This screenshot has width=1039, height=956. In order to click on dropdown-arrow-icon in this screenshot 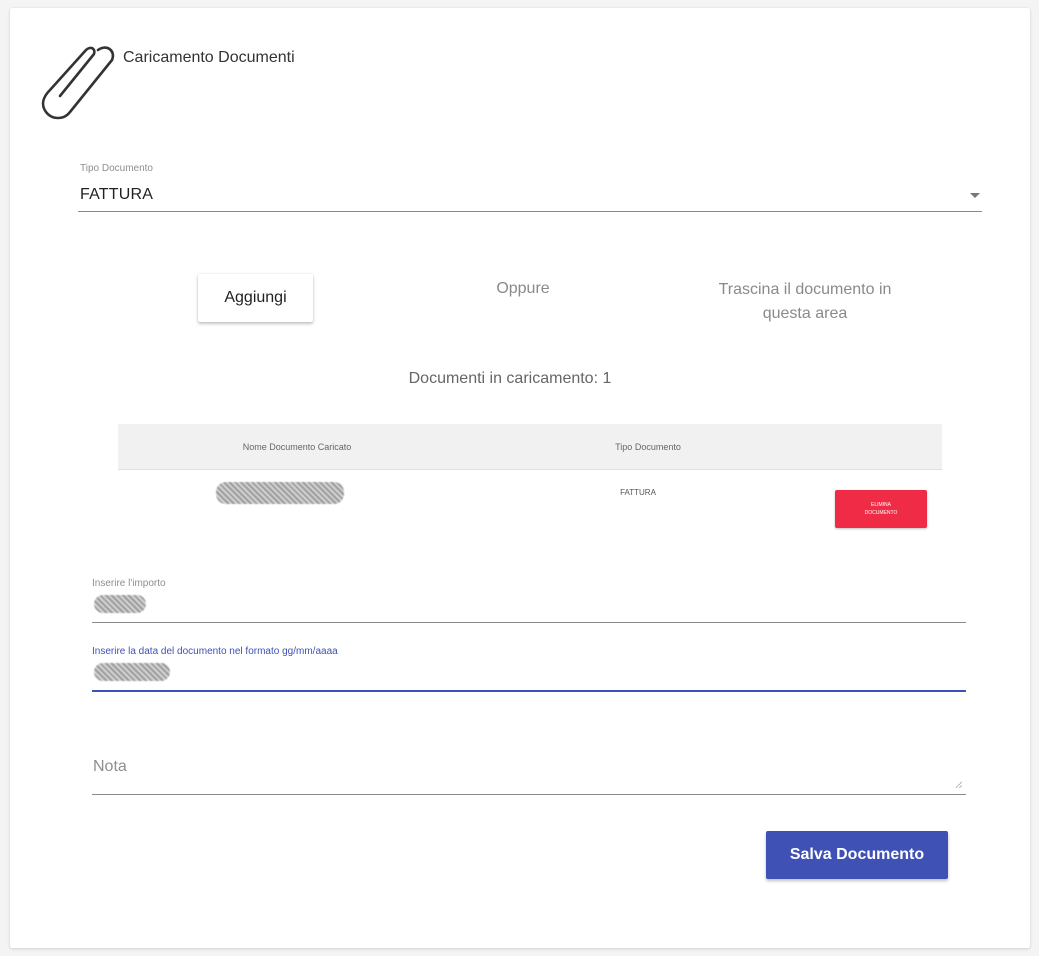, I will do `click(975, 195)`.